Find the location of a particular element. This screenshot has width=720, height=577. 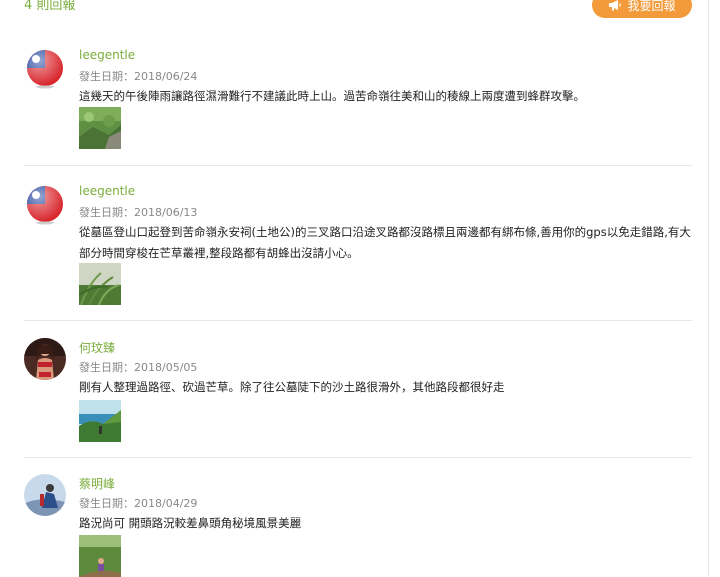

report-count: 4 則回報 is located at coordinates (50, 6).